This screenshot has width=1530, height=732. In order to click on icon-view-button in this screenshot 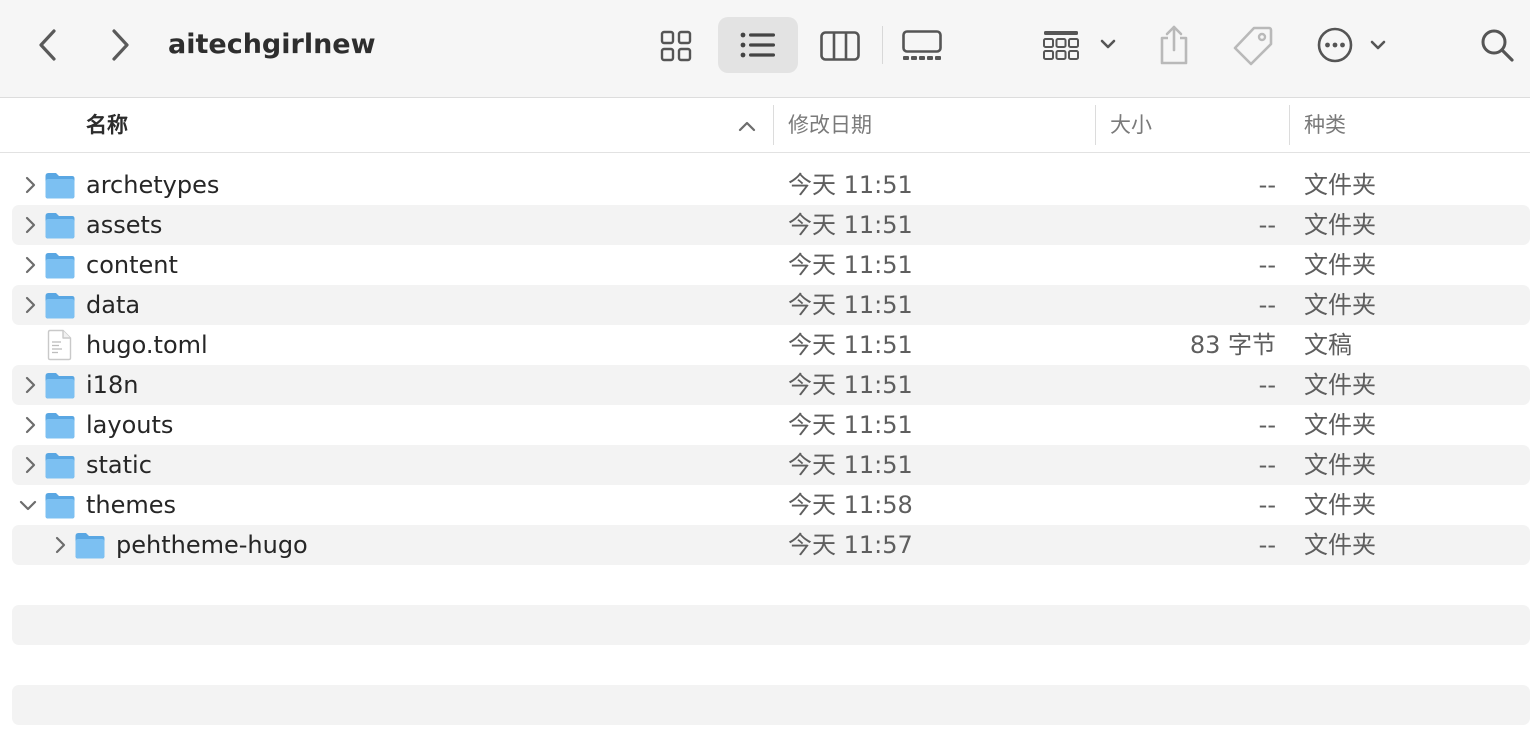, I will do `click(676, 46)`.